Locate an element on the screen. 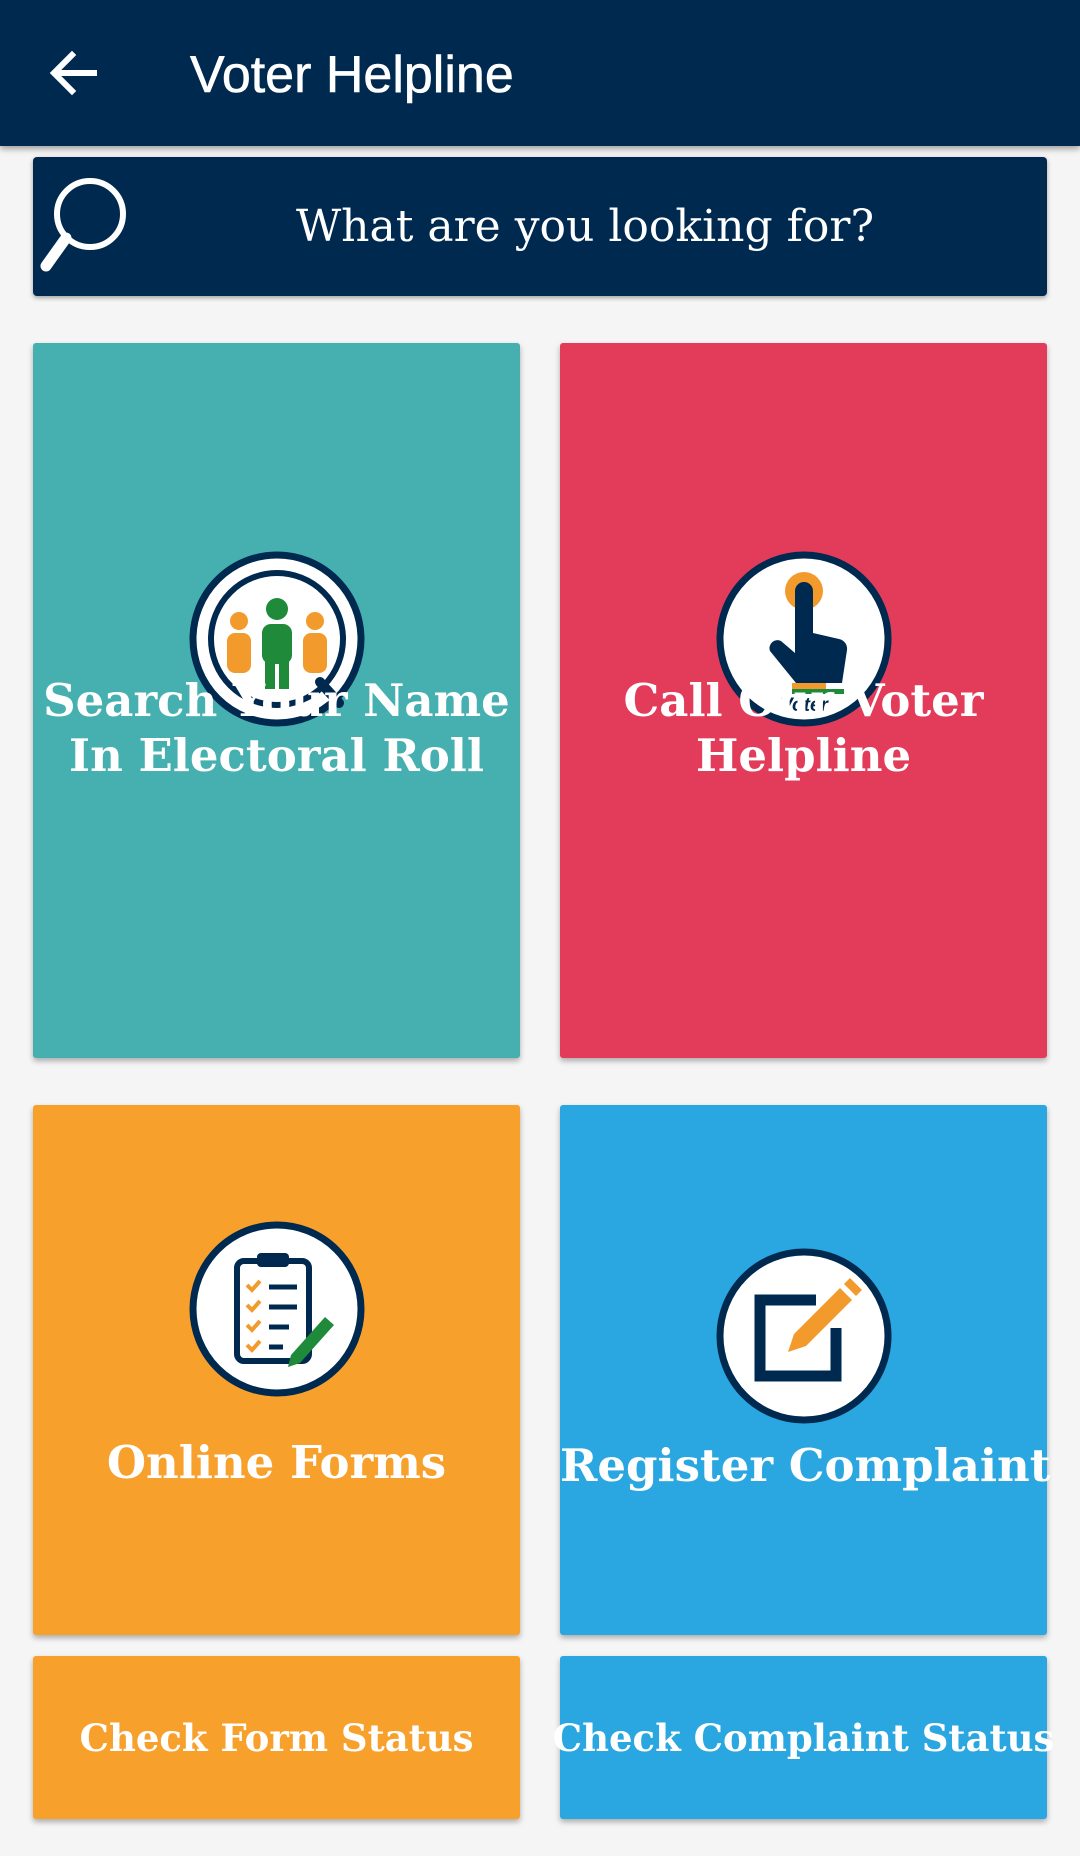 The image size is (1080, 1856). tile-label-line-1: Register Complaint is located at coordinates (805, 1465).